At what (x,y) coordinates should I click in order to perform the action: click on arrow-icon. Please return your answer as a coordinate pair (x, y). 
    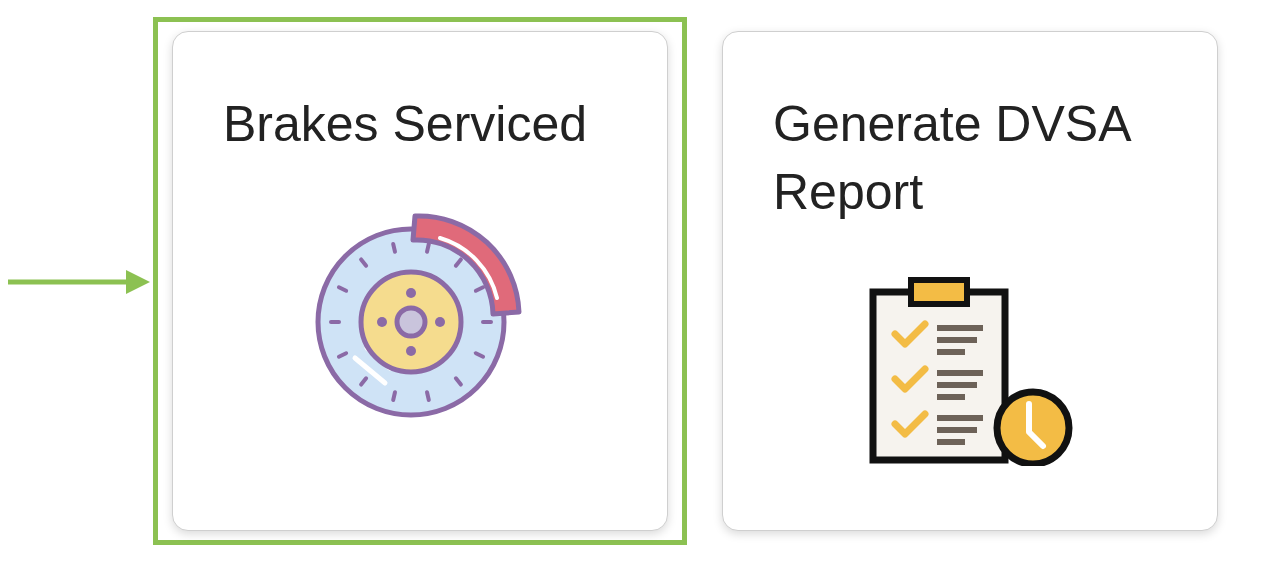
    Looking at the image, I should click on (79, 282).